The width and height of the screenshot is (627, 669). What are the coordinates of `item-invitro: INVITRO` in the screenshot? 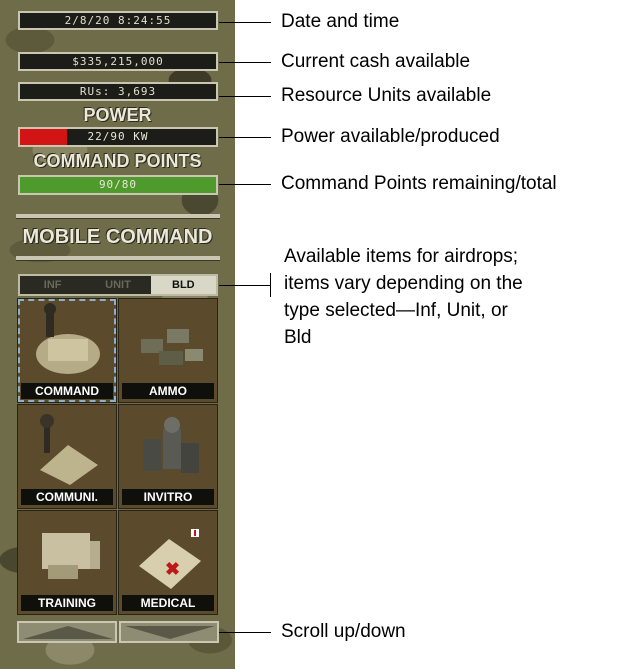 It's located at (168, 456).